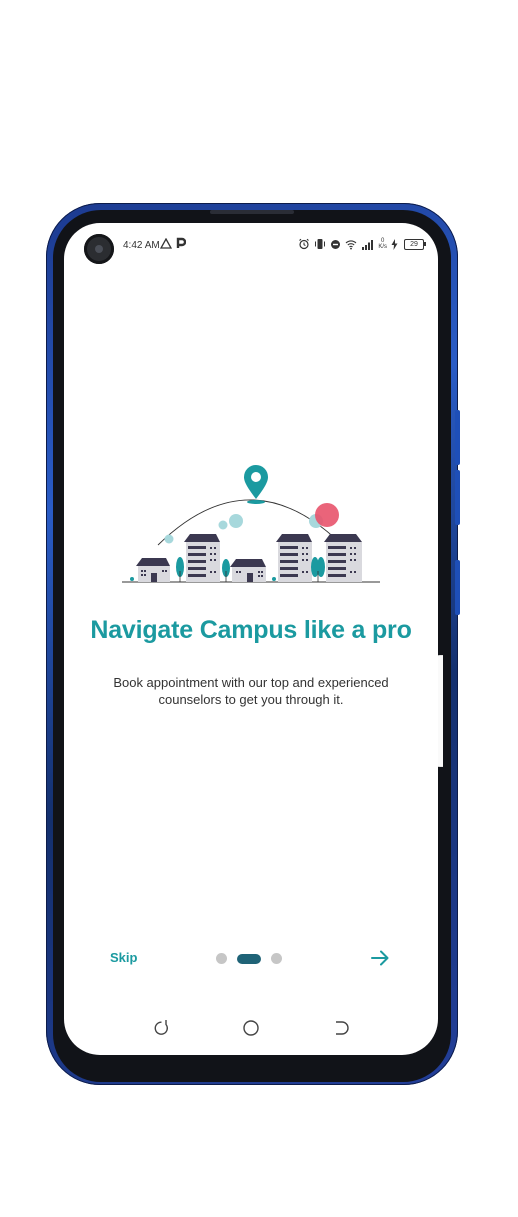  What do you see at coordinates (380, 958) in the screenshot?
I see `next-arrow-button` at bounding box center [380, 958].